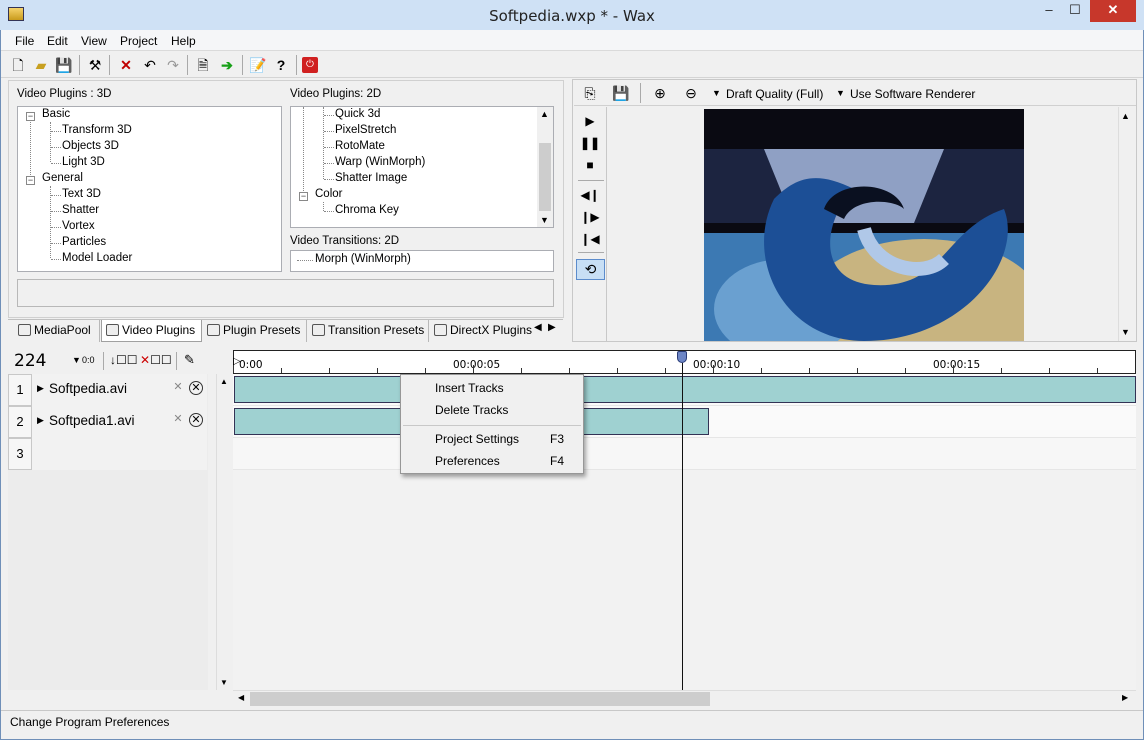 Image resolution: width=1144 pixels, height=740 pixels. What do you see at coordinates (281, 65) in the screenshot?
I see `help-icon: ?` at bounding box center [281, 65].